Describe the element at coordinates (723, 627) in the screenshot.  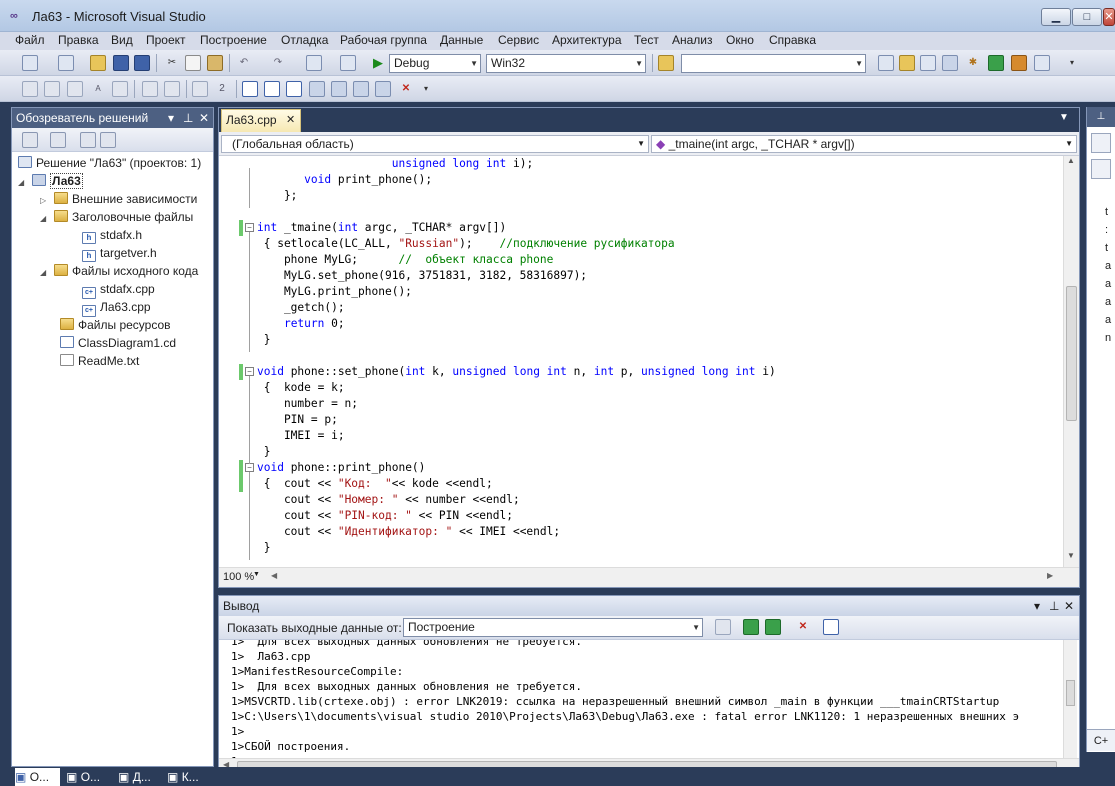
I see `find-message-icon` at that location.